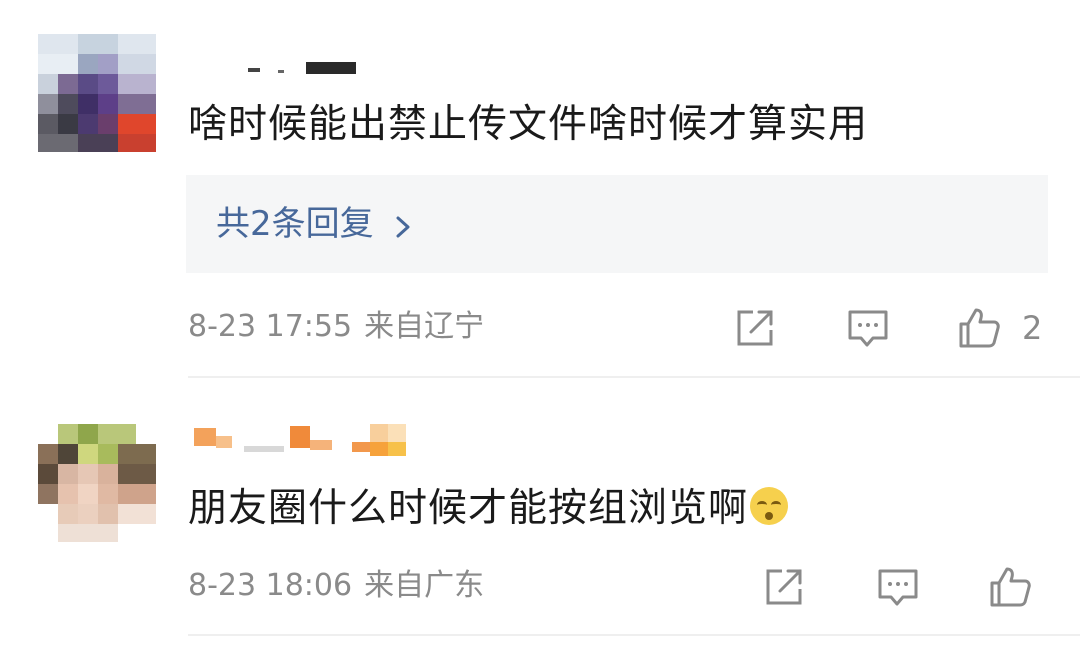 The image size is (1080, 645). I want to click on comment-text: 啥时候能出禁止传文件啥时候才算实用, so click(528, 124).